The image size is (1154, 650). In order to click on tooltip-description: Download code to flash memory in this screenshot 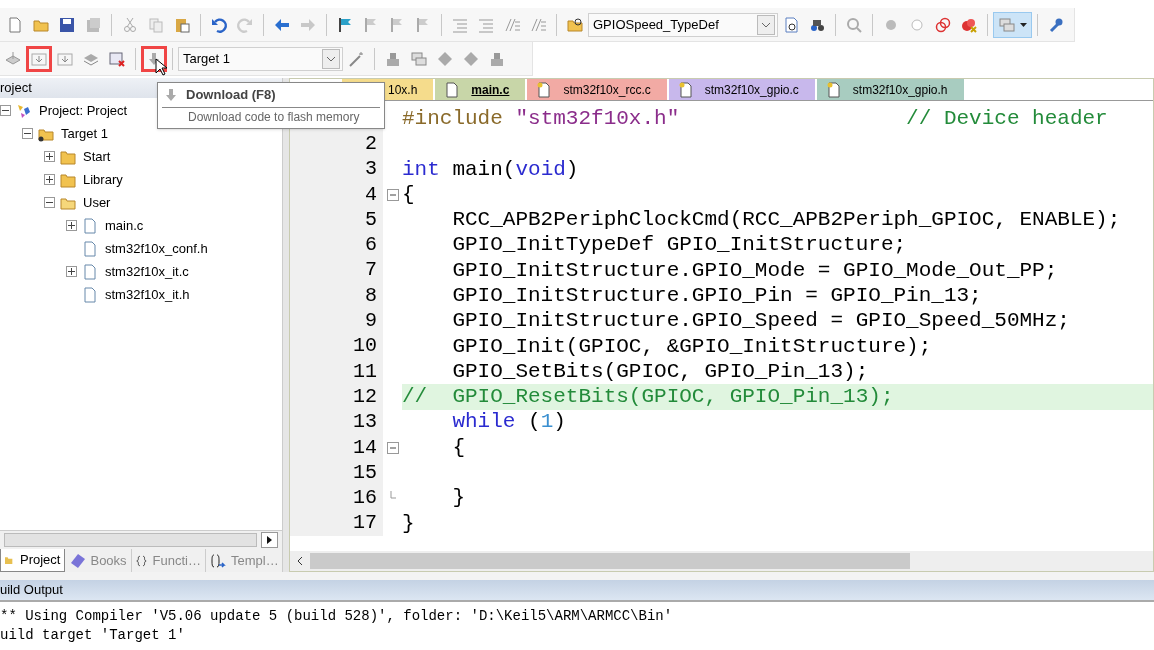, I will do `click(274, 117)`.